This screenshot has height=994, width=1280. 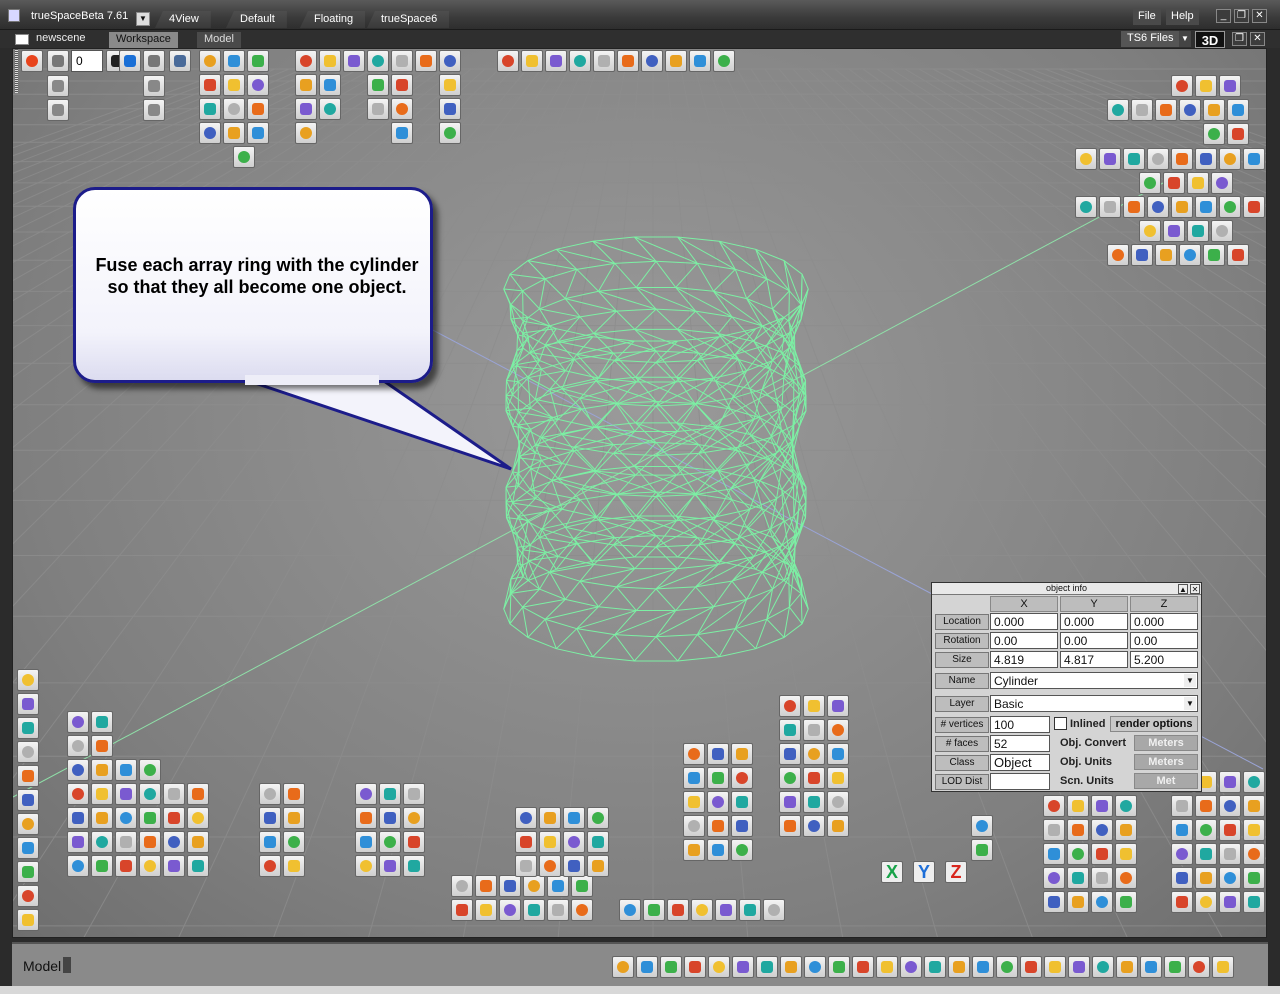 What do you see at coordinates (598, 866) in the screenshot?
I see `bottom-g-tool-2-3-button` at bounding box center [598, 866].